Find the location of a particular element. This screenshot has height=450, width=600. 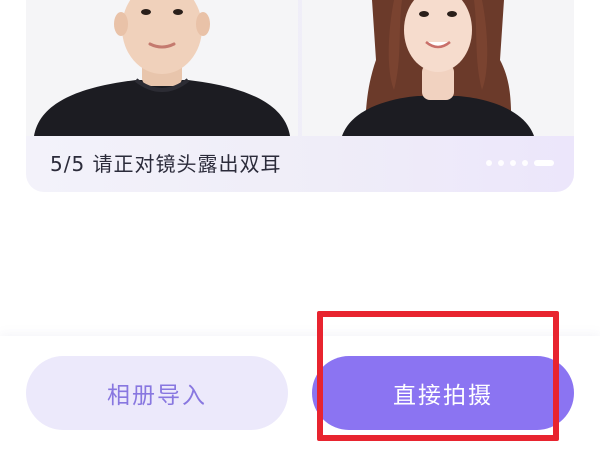

take-photo-button: 直接拍摄 is located at coordinates (443, 393).